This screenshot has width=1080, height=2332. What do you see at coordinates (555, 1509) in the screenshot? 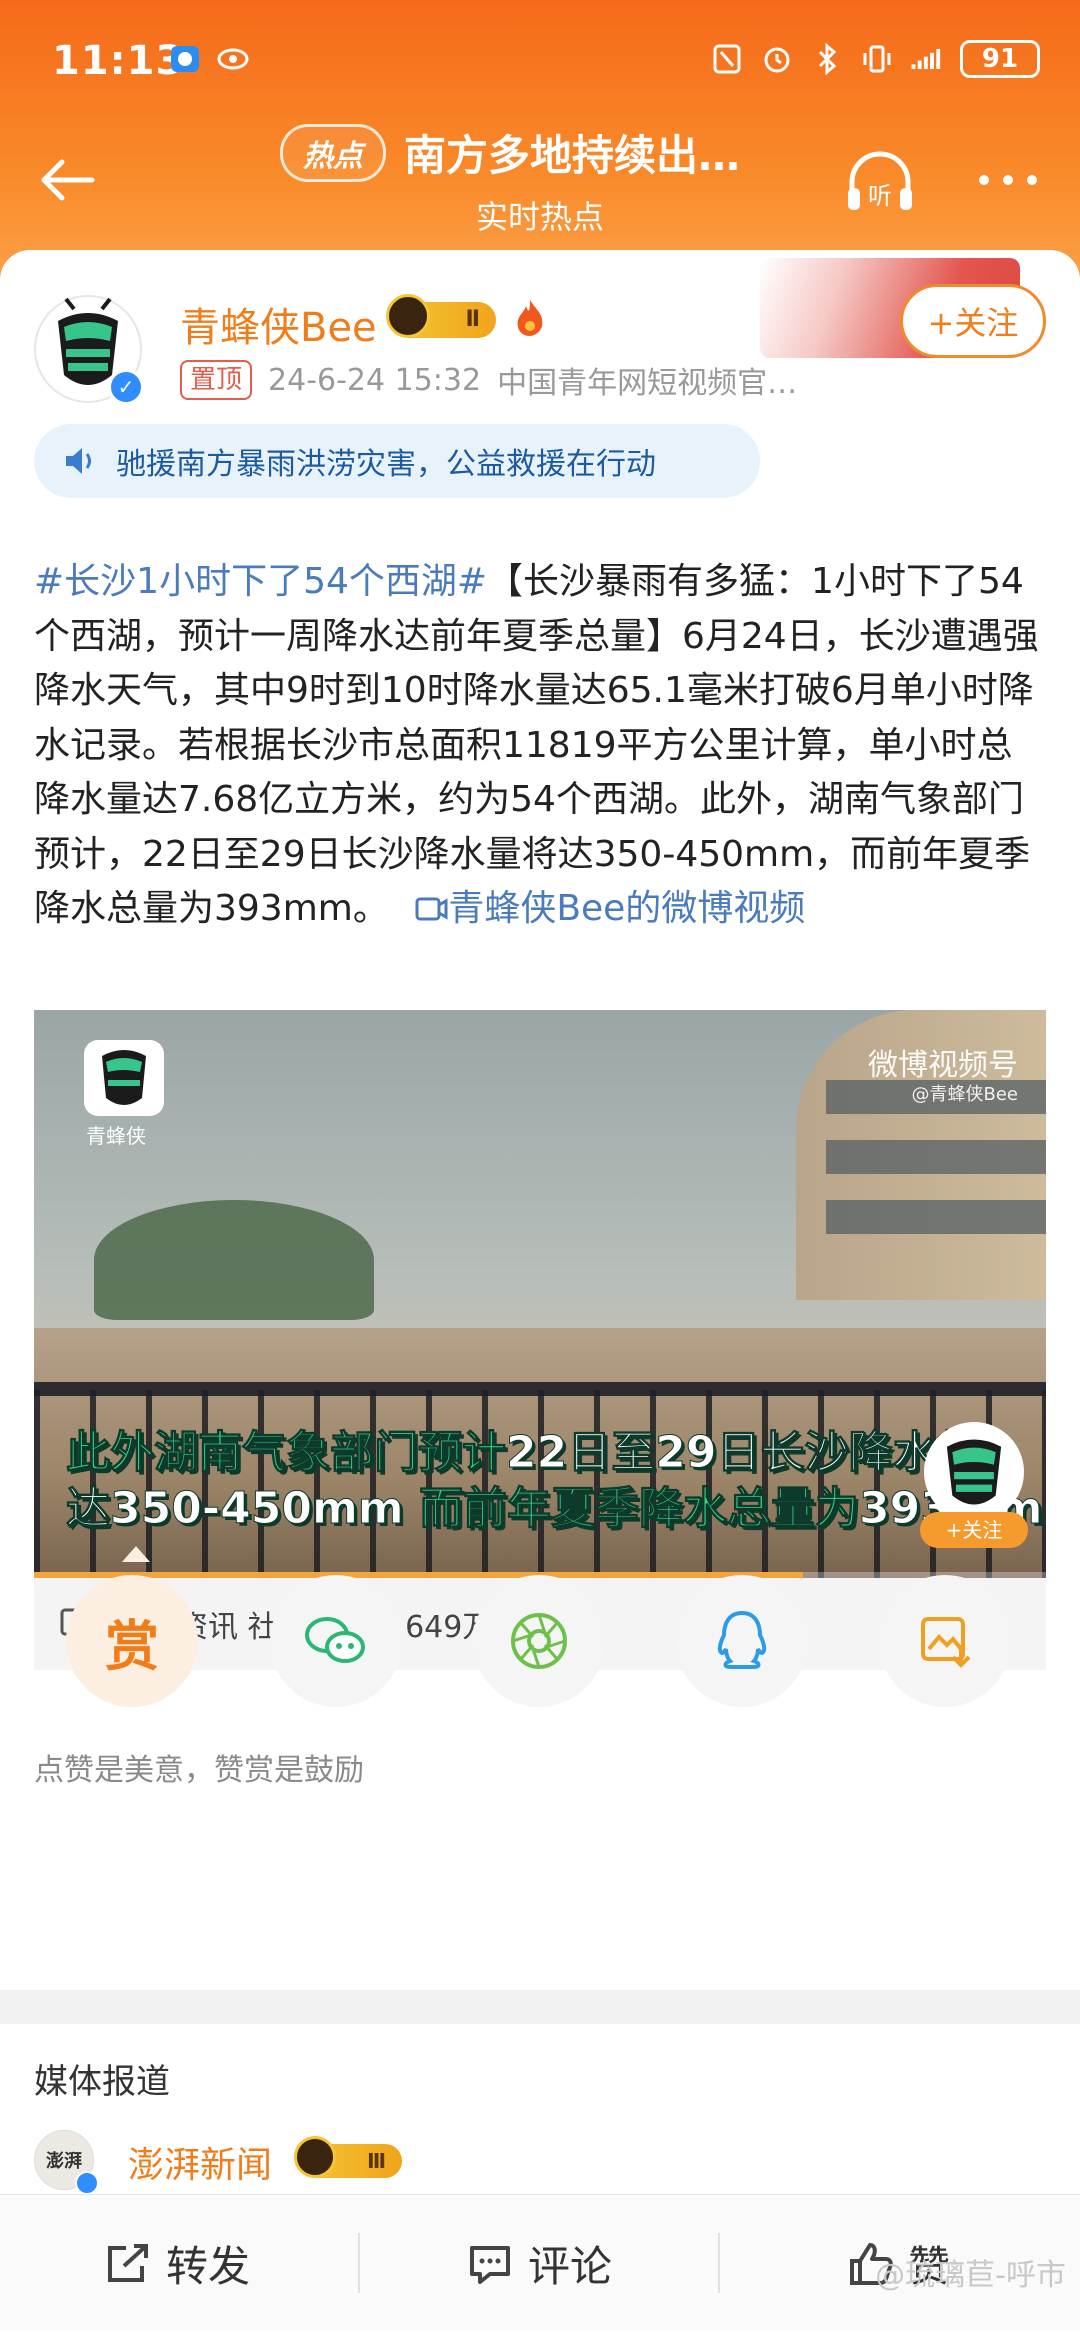
I see `video-subtitle-line-2: 达350-450mm 而前年夏季降水总量为393mm` at bounding box center [555, 1509].